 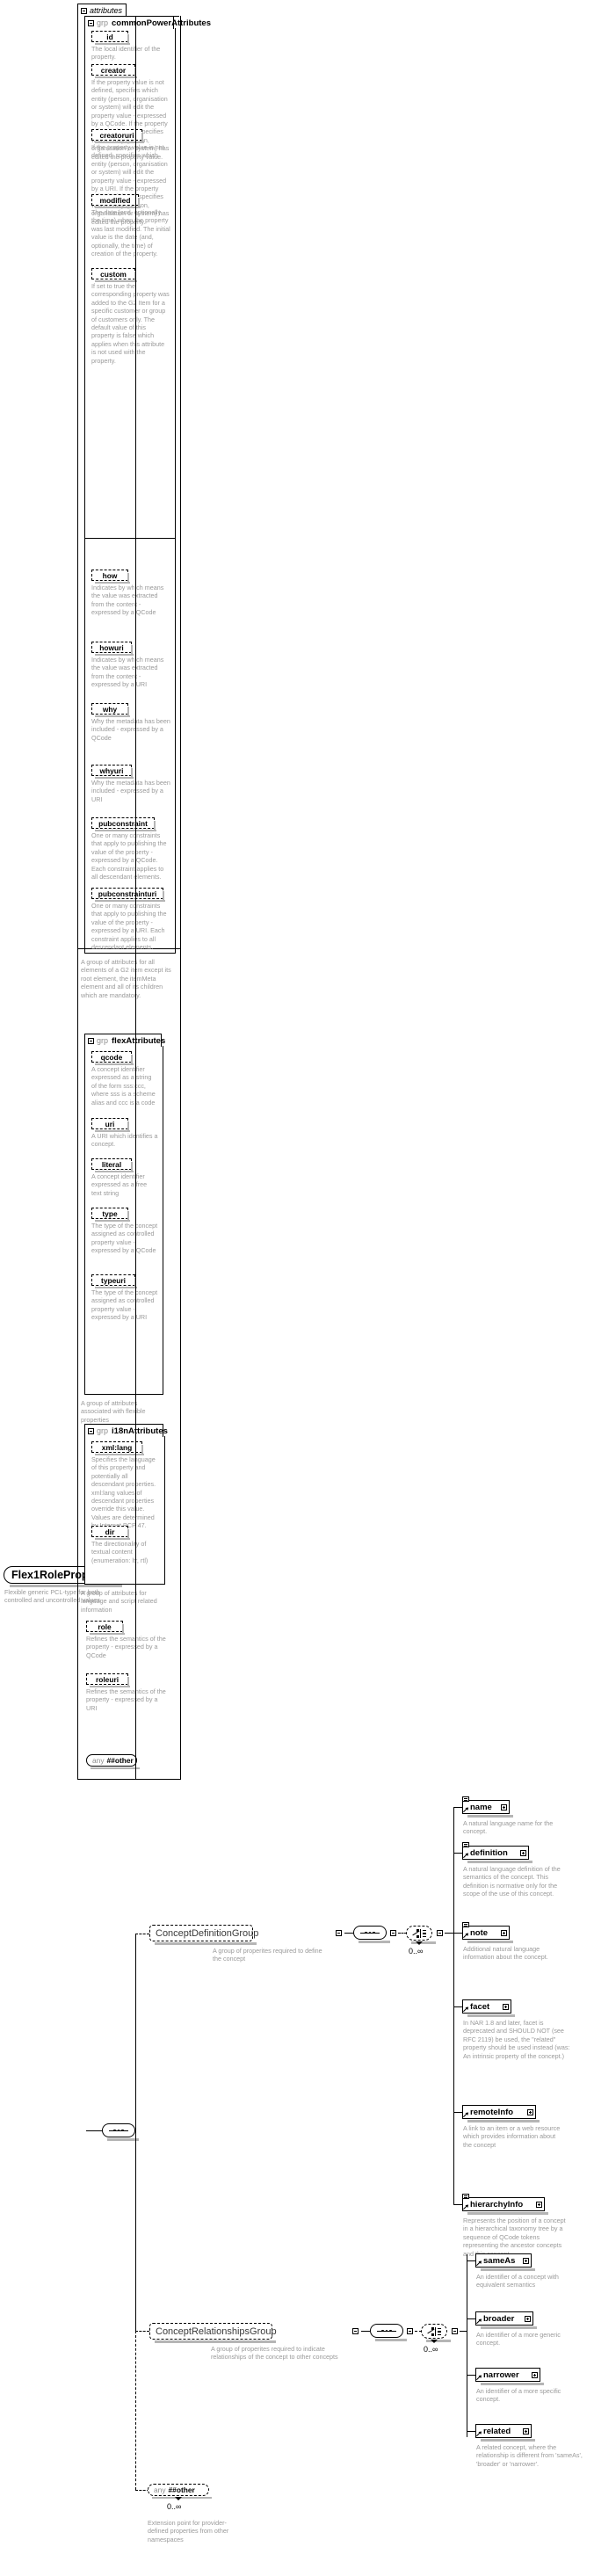 I want to click on element-hierarchyinfo: hierarchyInfo, so click(x=505, y=2204).